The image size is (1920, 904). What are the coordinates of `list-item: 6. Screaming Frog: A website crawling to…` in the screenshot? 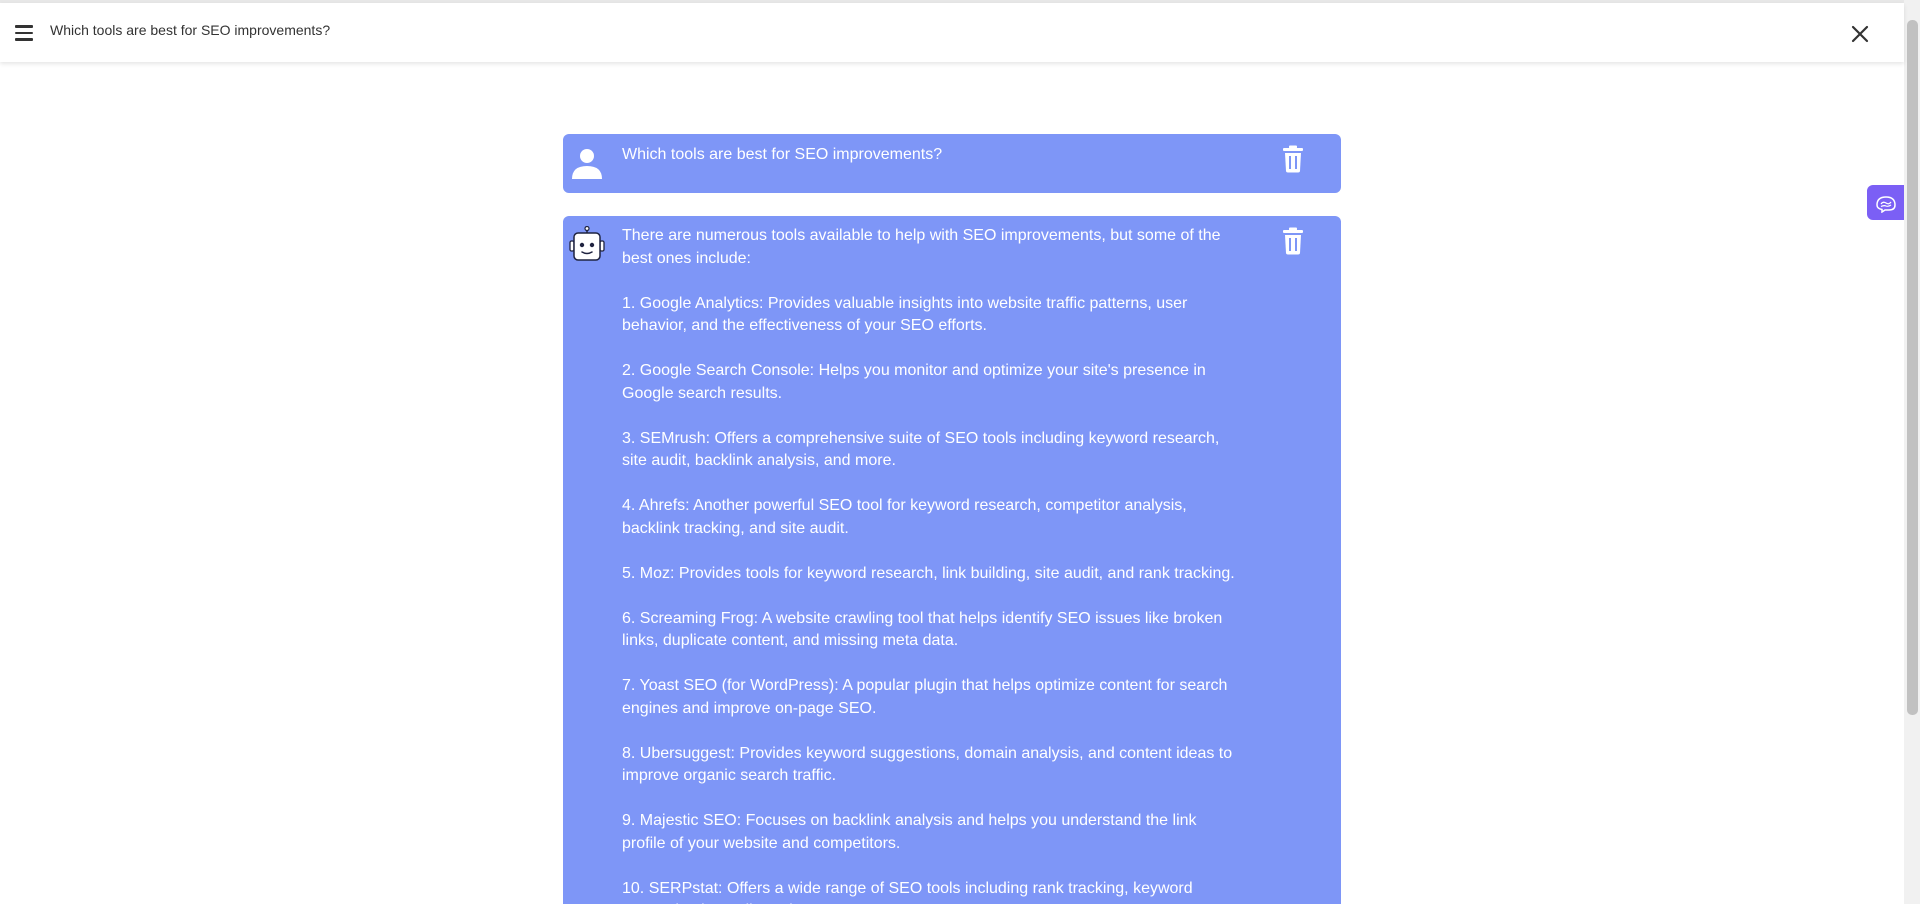 It's located at (922, 629).